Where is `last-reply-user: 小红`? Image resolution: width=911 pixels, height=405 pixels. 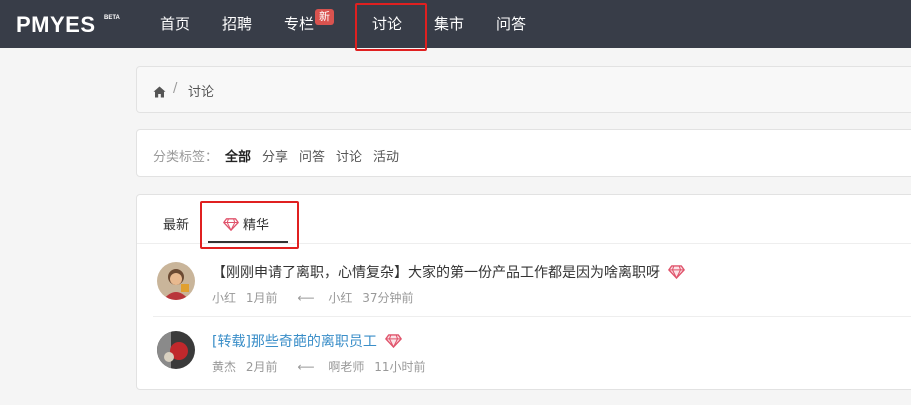 last-reply-user: 小红 is located at coordinates (340, 298).